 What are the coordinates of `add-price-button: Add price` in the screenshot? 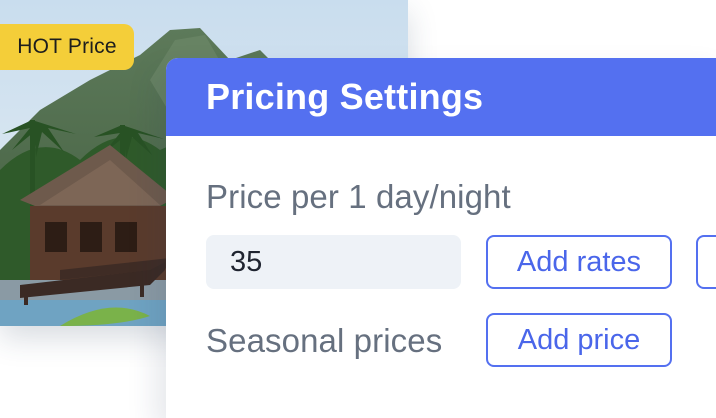 It's located at (579, 340).